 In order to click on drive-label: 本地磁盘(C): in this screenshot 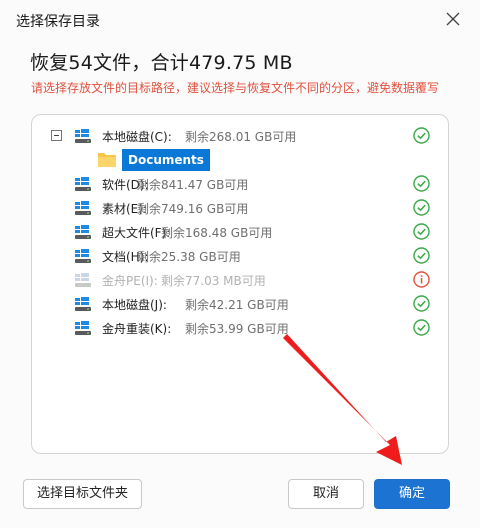, I will do `click(137, 137)`.